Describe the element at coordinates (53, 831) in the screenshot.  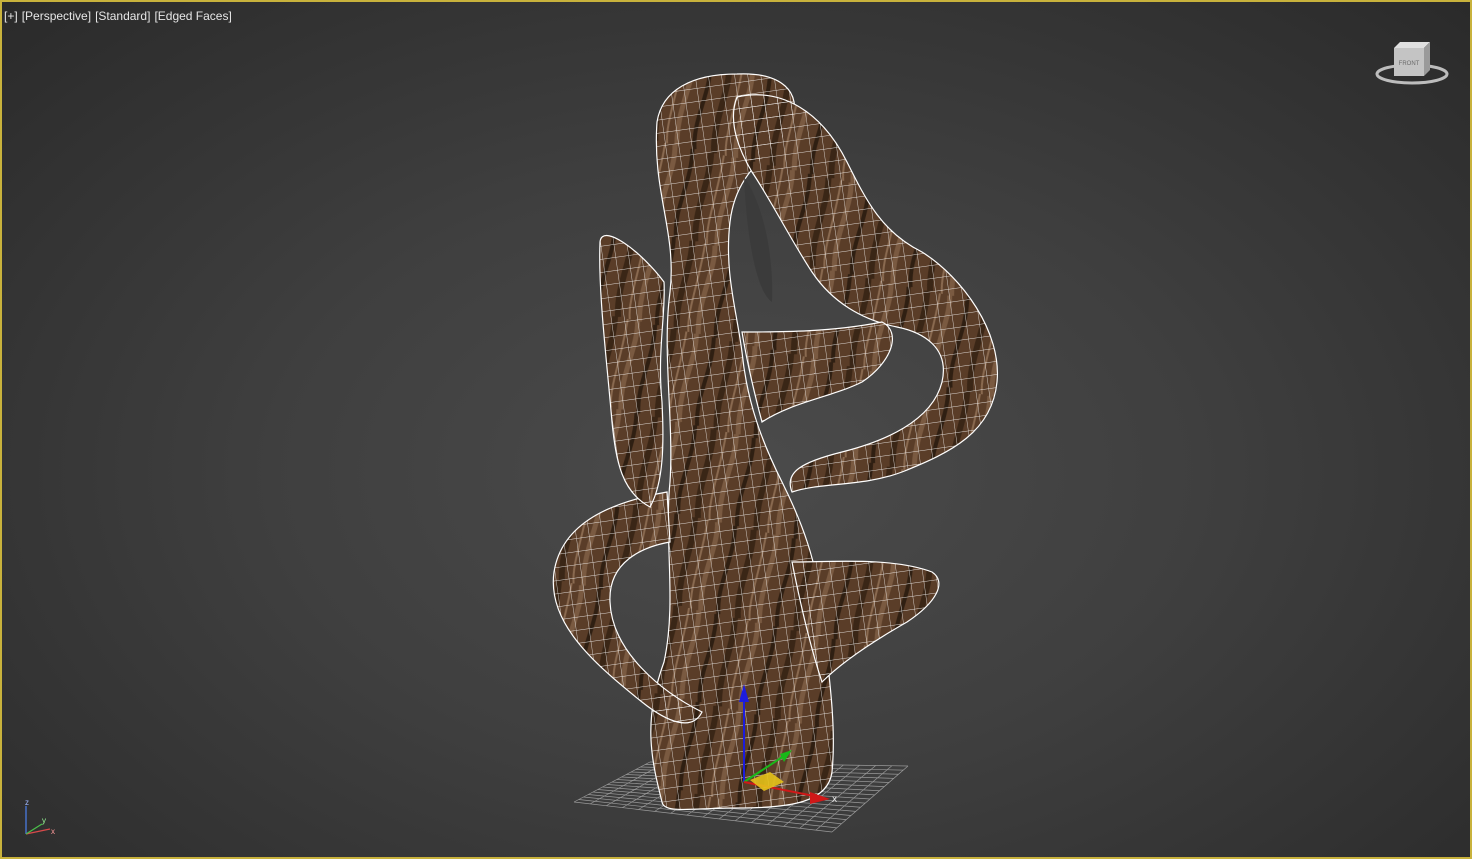
I see `tripod-x-label: x` at that location.